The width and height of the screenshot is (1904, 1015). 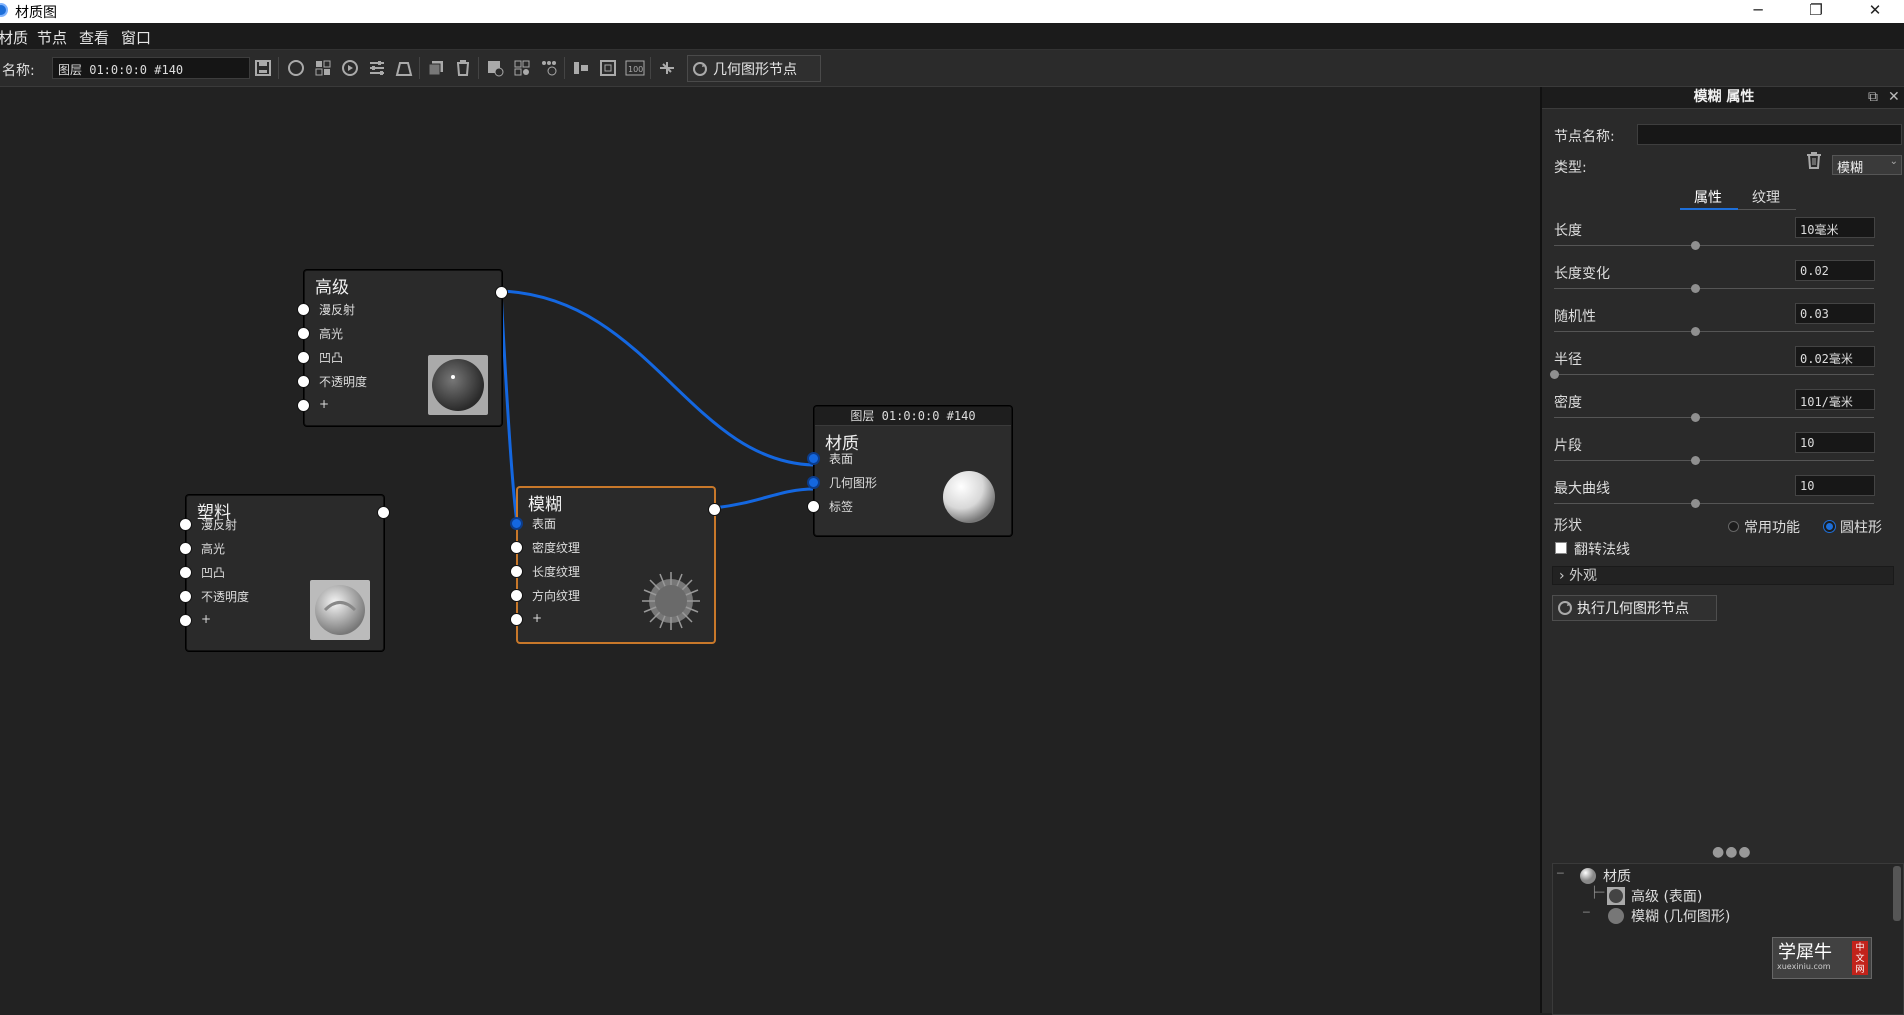 I want to click on prop-density-slider, so click(x=1714, y=417).